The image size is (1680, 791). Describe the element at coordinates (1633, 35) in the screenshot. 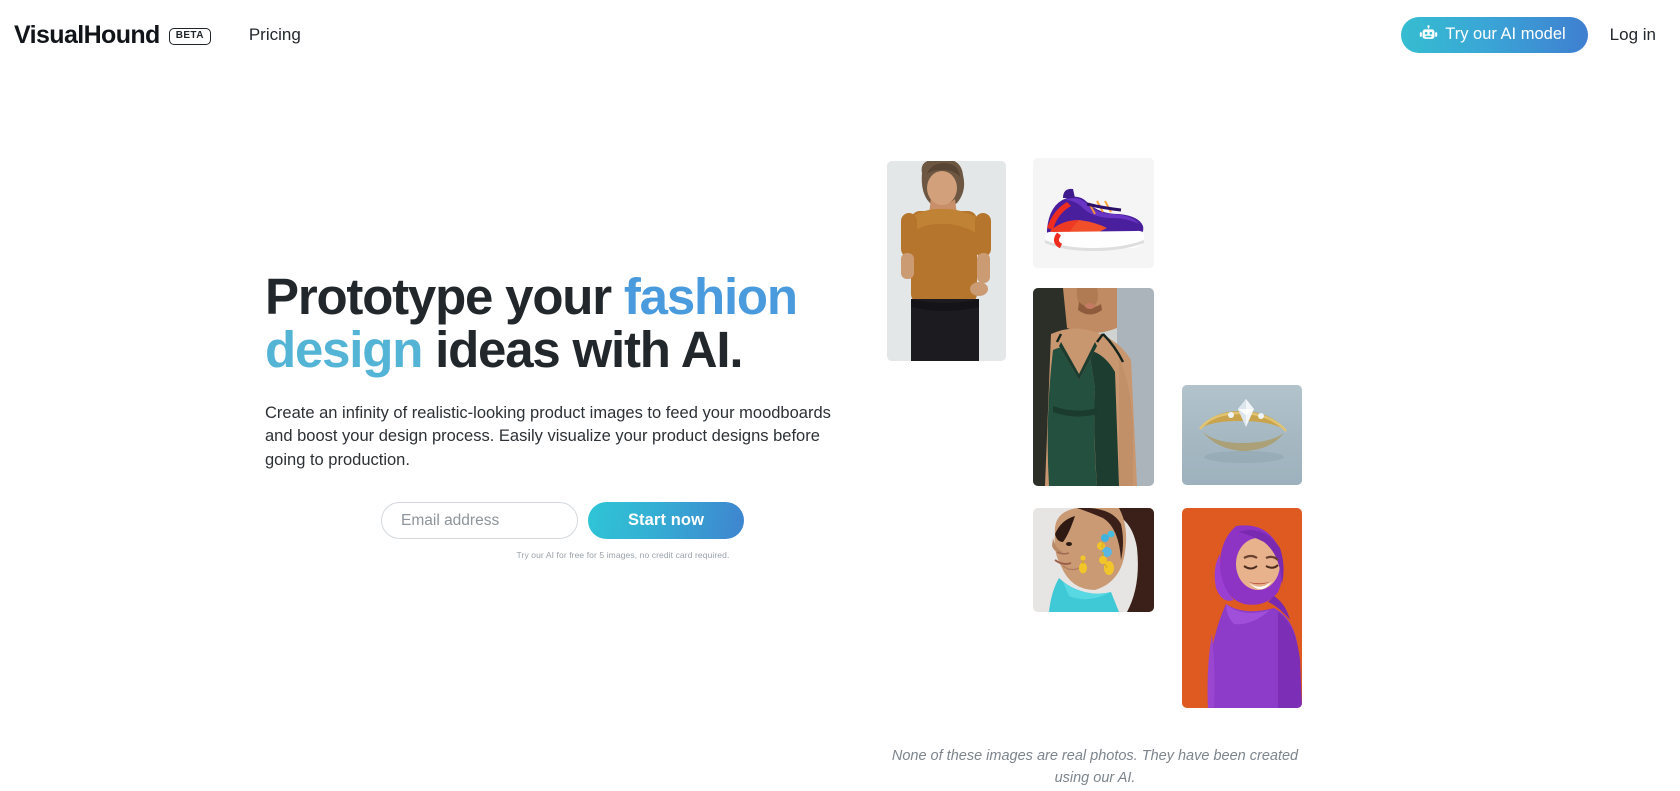

I see `login-link: Log in` at that location.